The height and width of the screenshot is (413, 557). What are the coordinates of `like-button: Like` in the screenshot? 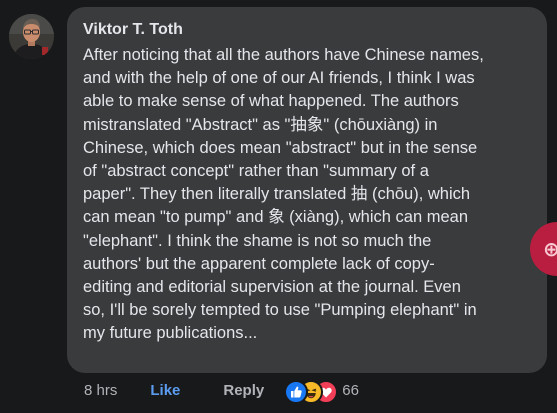 It's located at (165, 390).